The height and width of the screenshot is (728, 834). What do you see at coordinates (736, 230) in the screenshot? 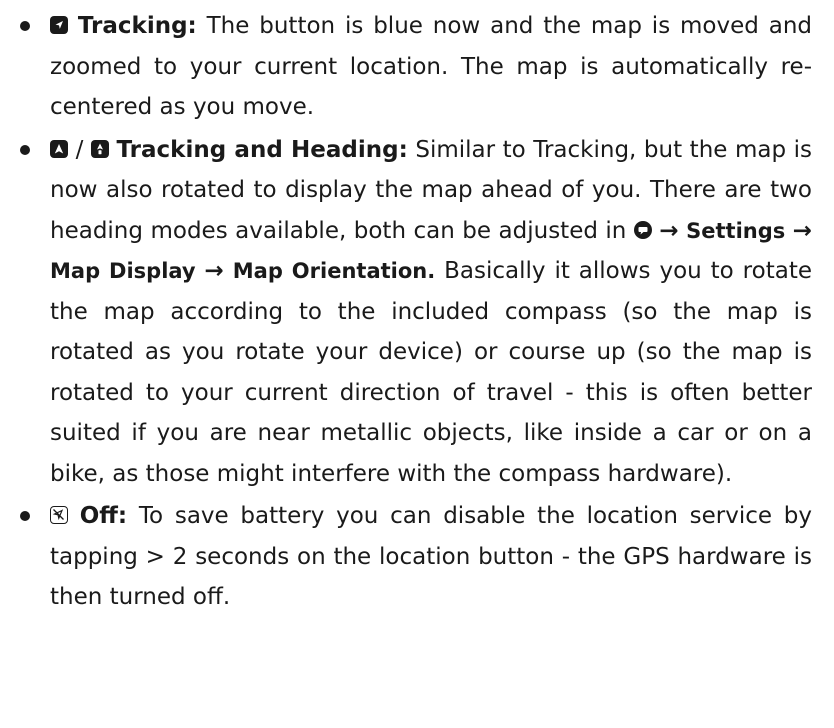
I see `path-settings: Settings` at bounding box center [736, 230].